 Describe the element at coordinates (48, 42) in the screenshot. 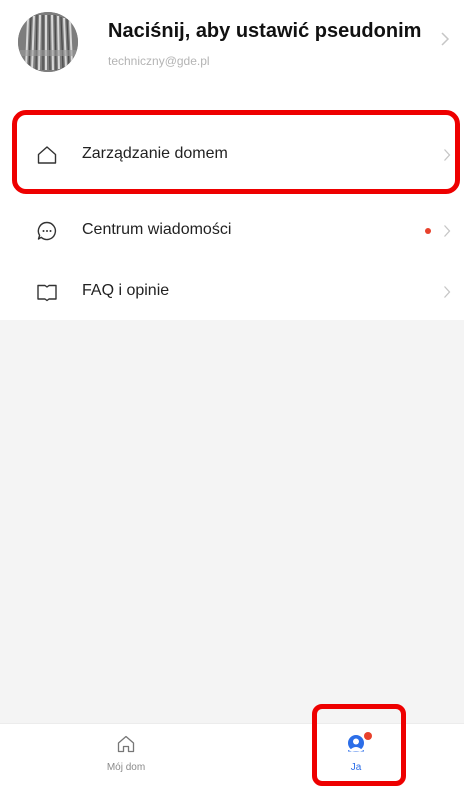

I see `avatar` at that location.